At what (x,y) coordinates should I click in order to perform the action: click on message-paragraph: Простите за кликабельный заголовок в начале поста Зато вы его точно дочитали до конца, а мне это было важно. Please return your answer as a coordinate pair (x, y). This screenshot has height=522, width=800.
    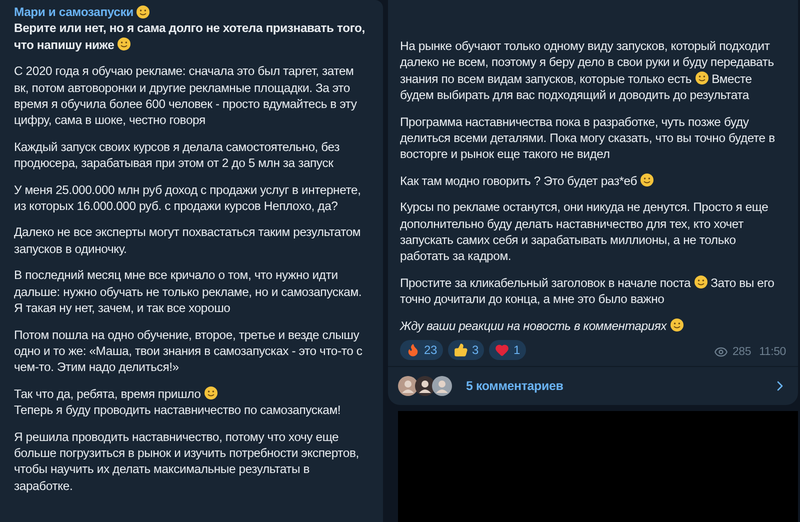
    Looking at the image, I should click on (588, 291).